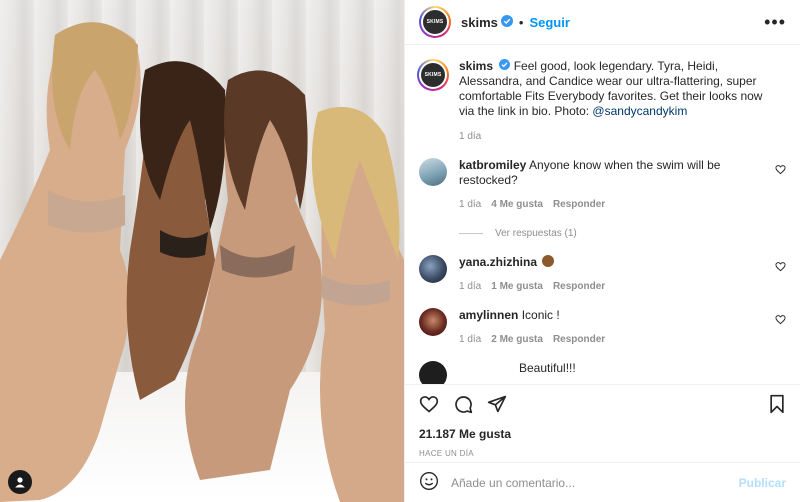  Describe the element at coordinates (497, 405) in the screenshot. I see `share-paper-plane-icon` at that location.